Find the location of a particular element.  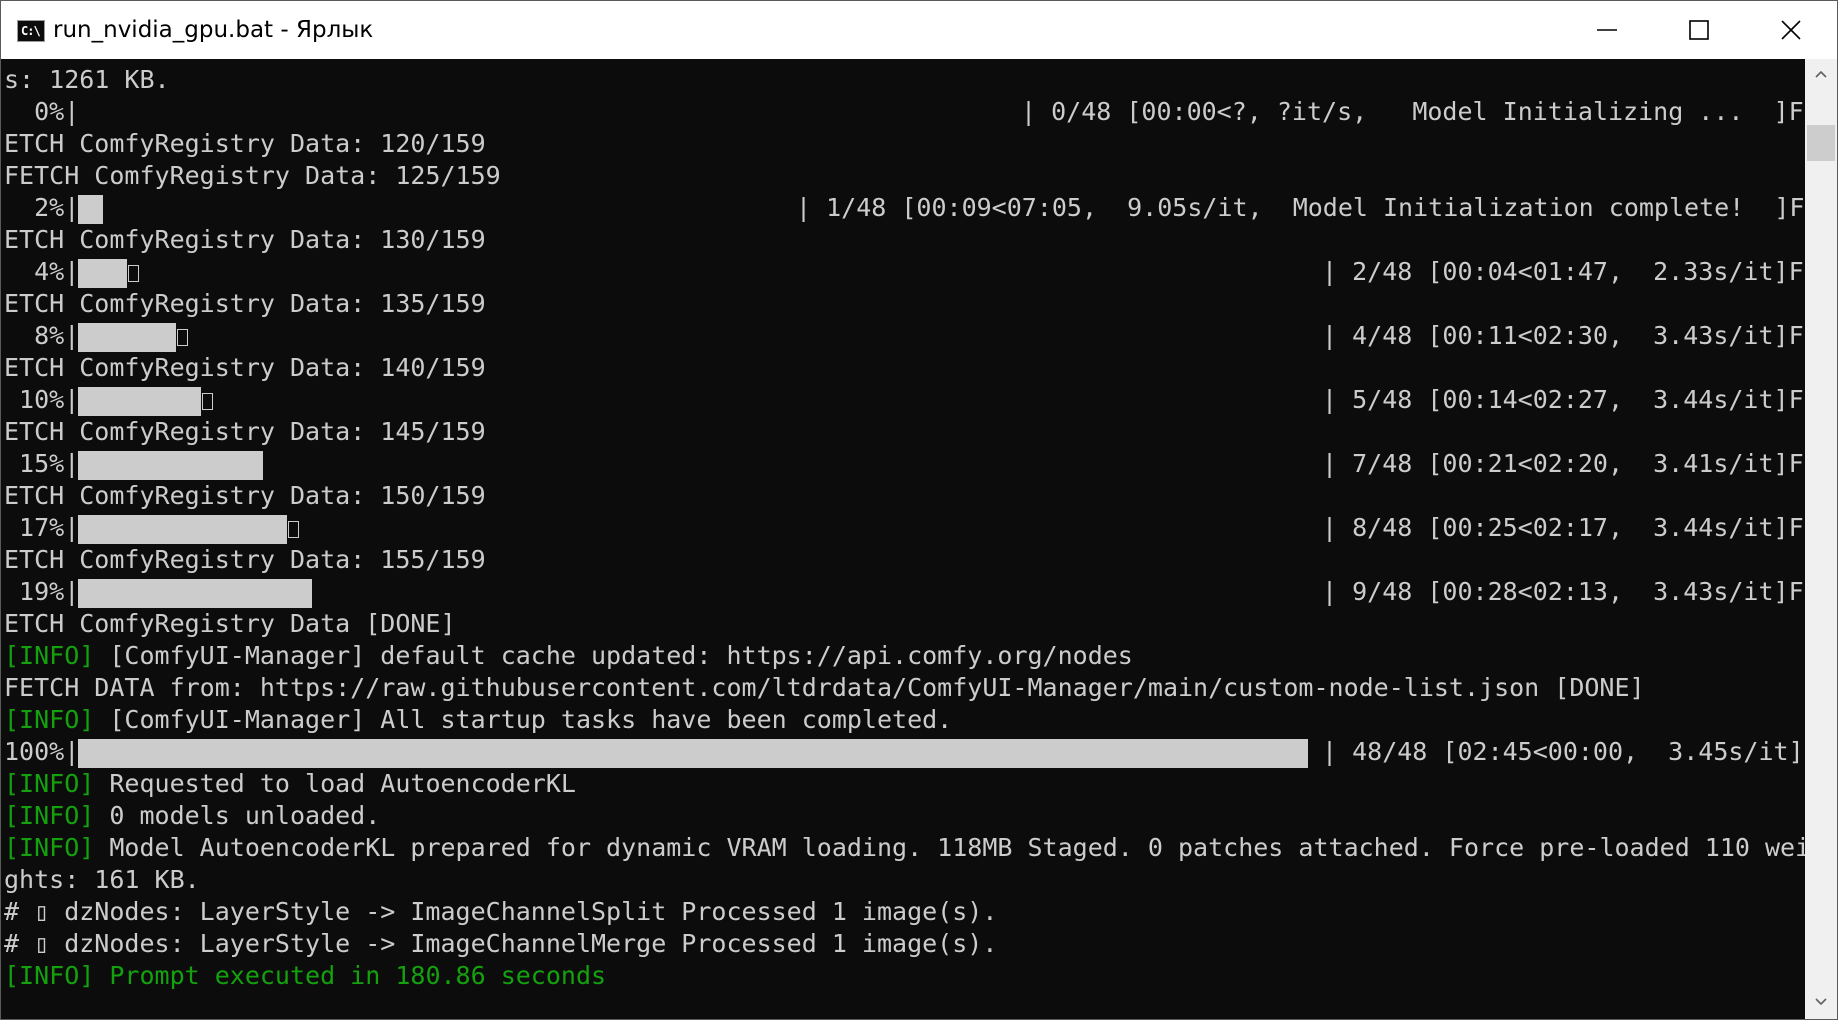

log-text: s: 1261 KB. is located at coordinates (87, 79).